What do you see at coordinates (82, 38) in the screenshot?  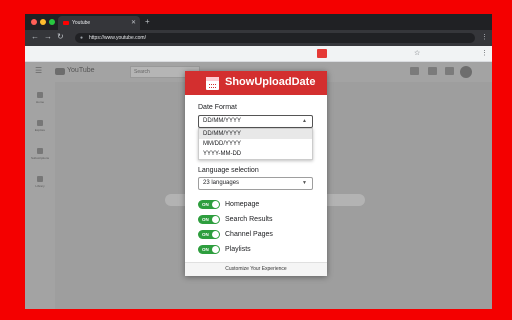 I see `lock-icon: ●` at bounding box center [82, 38].